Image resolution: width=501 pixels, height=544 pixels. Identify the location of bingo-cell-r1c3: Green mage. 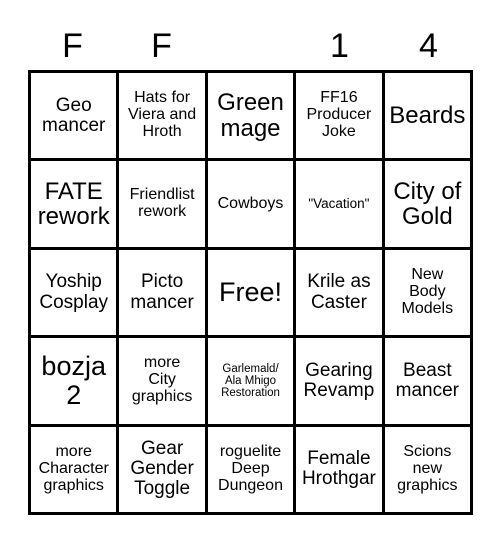
(252, 116).